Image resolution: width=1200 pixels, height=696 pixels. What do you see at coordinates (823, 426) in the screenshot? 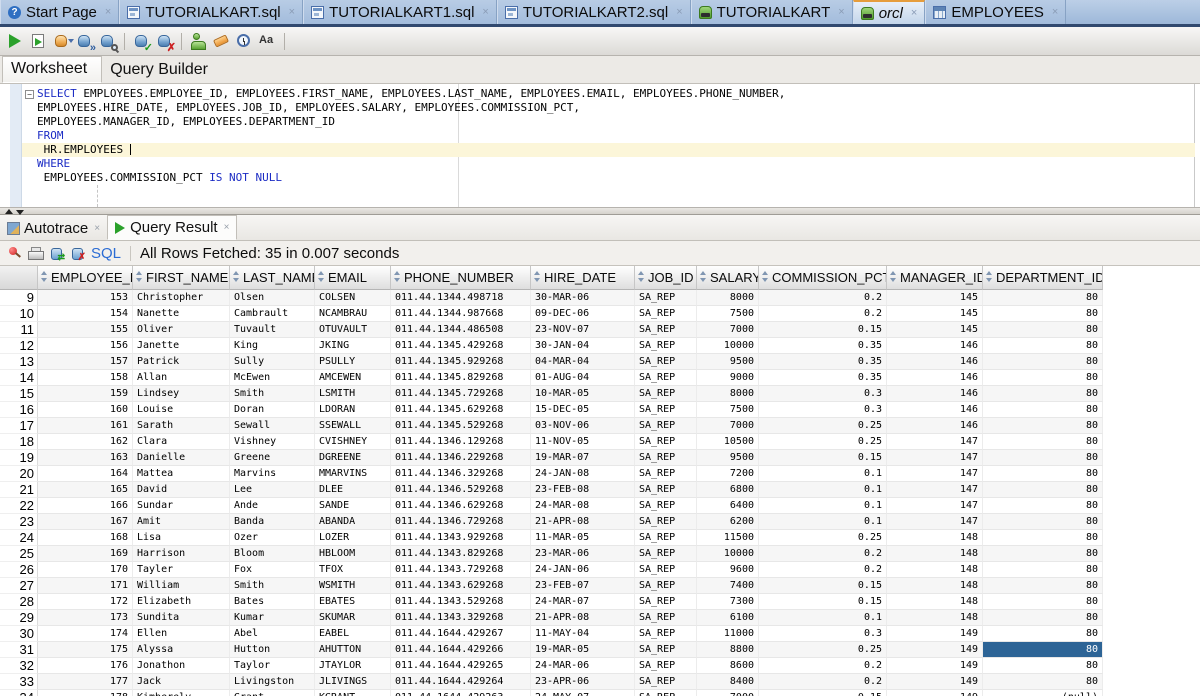
I see `cell-commission-pct: 0.25` at bounding box center [823, 426].